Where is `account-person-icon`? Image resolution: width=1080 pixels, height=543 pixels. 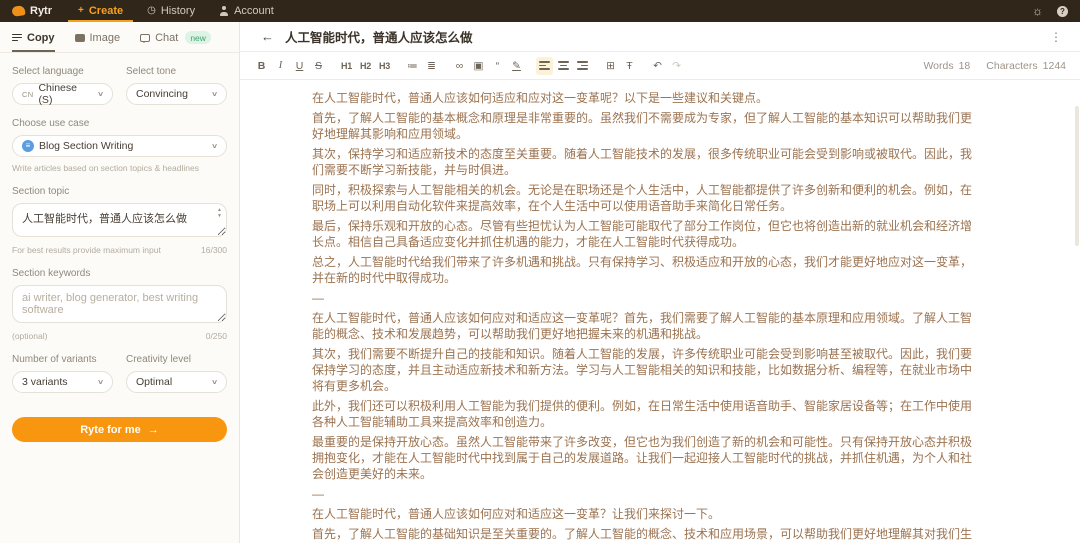
account-person-icon is located at coordinates (224, 11).